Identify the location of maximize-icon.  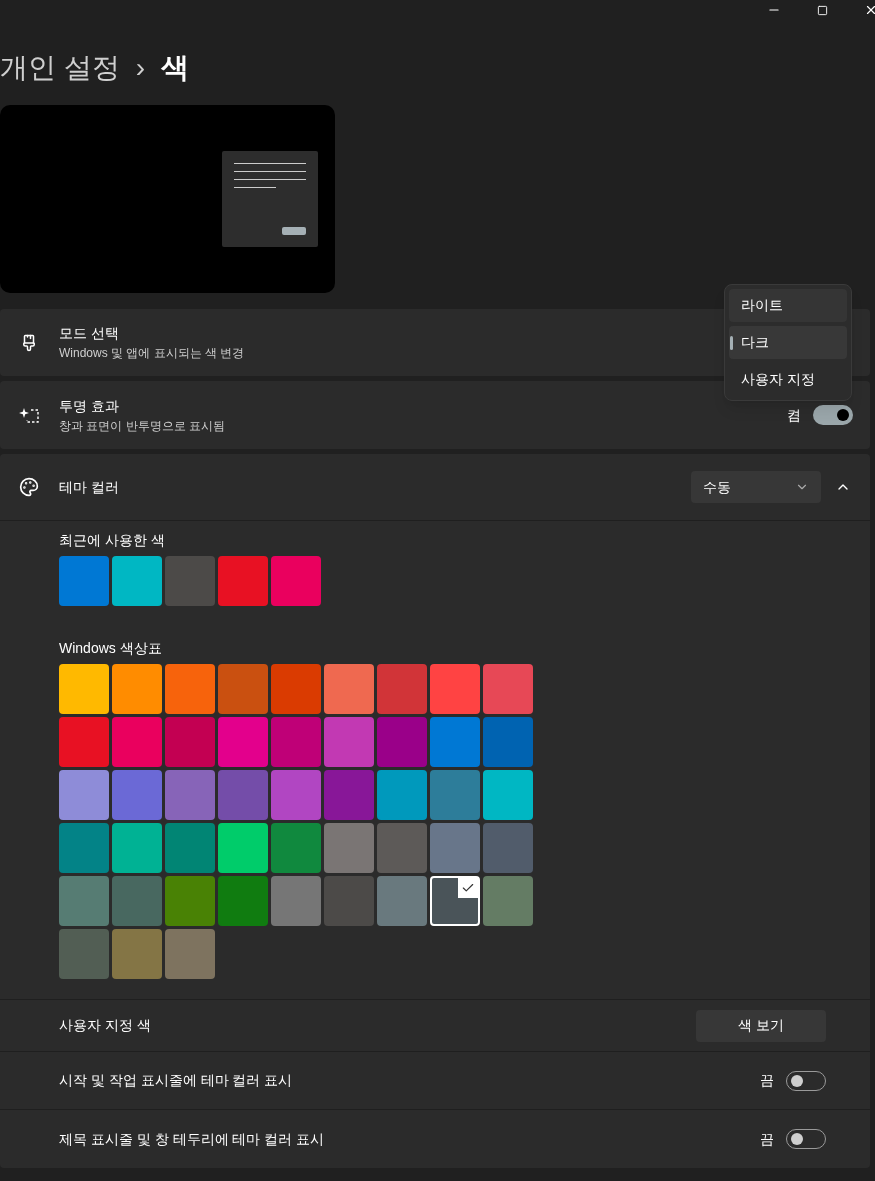
(822, 10).